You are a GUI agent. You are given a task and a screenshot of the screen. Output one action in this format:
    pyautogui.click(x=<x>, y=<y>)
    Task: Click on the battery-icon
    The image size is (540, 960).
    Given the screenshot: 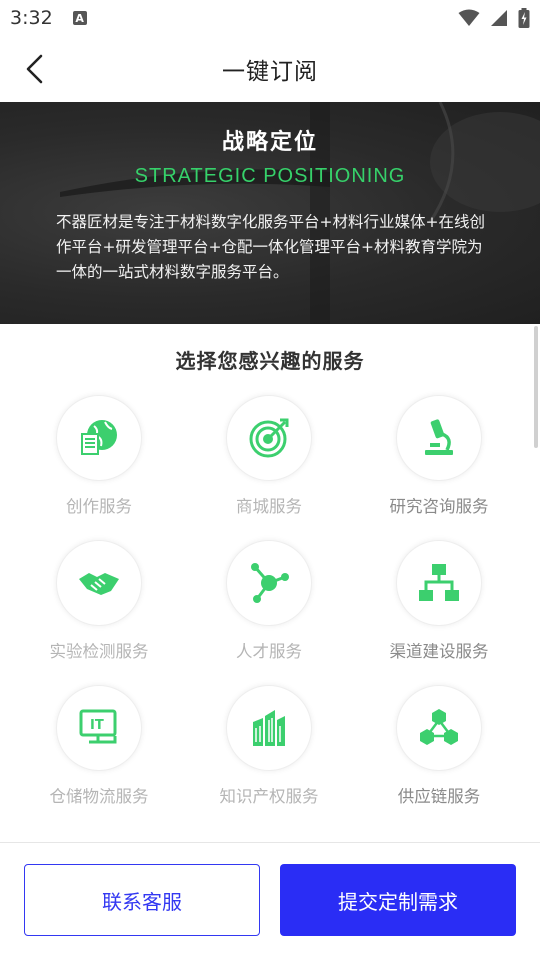 What is the action you would take?
    pyautogui.click(x=524, y=18)
    